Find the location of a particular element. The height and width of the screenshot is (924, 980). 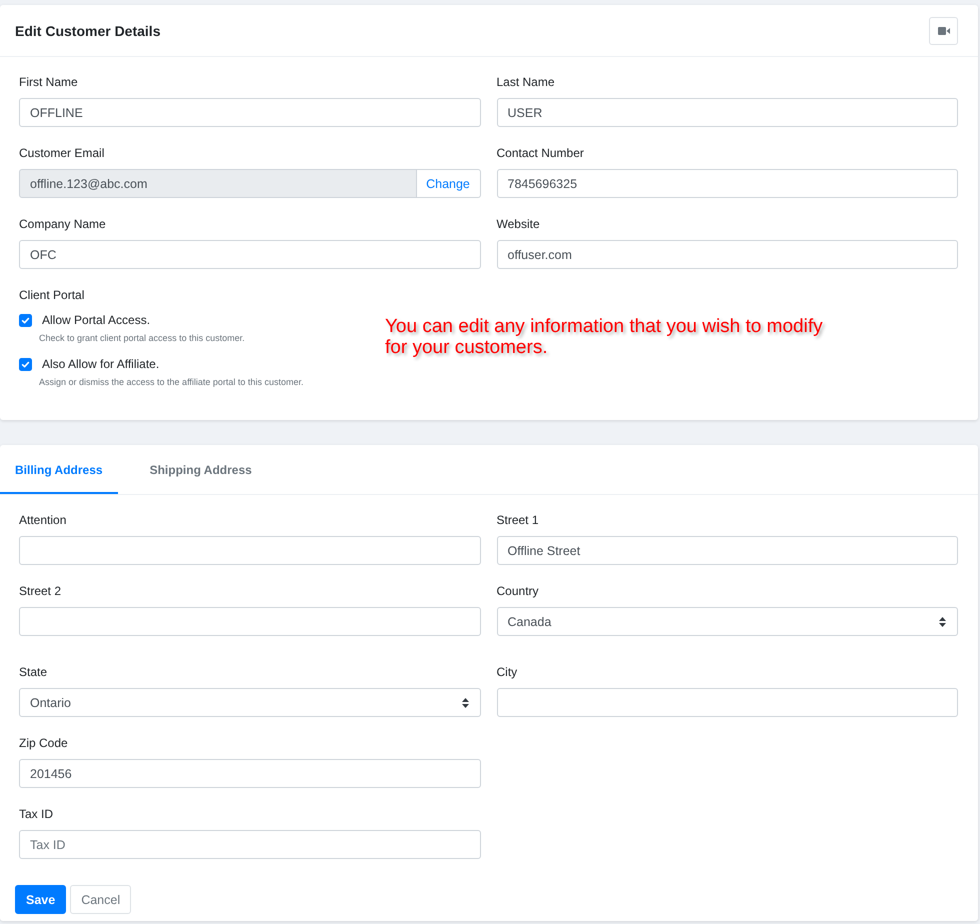

tab: Shipping Address is located at coordinates (200, 469).